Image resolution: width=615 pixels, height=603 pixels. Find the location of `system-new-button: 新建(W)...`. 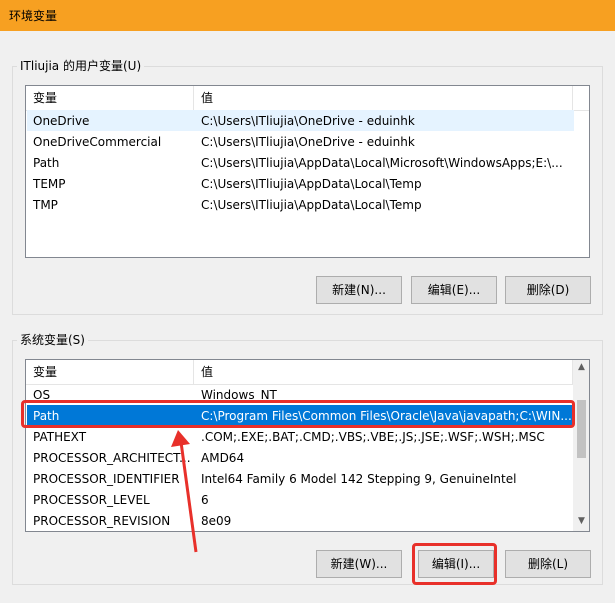

system-new-button: 新建(W)... is located at coordinates (359, 564).